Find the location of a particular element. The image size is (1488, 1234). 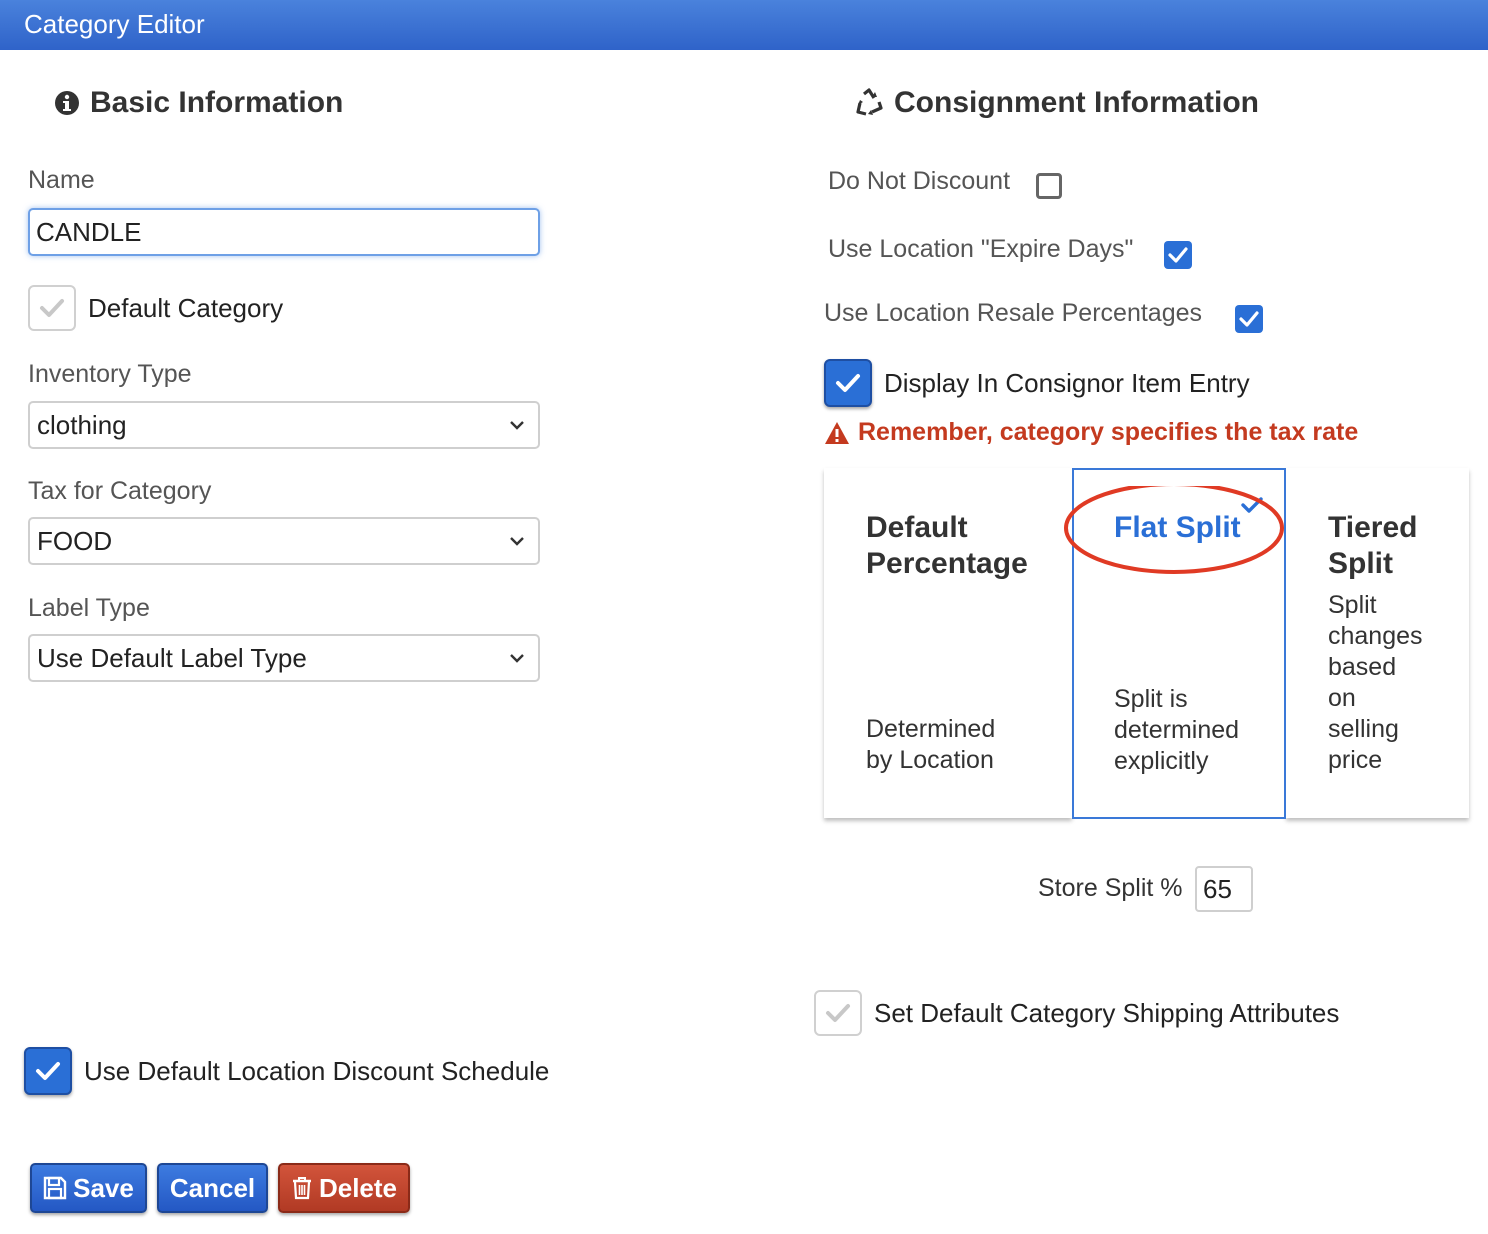

trash-icon is located at coordinates (301, 1188).